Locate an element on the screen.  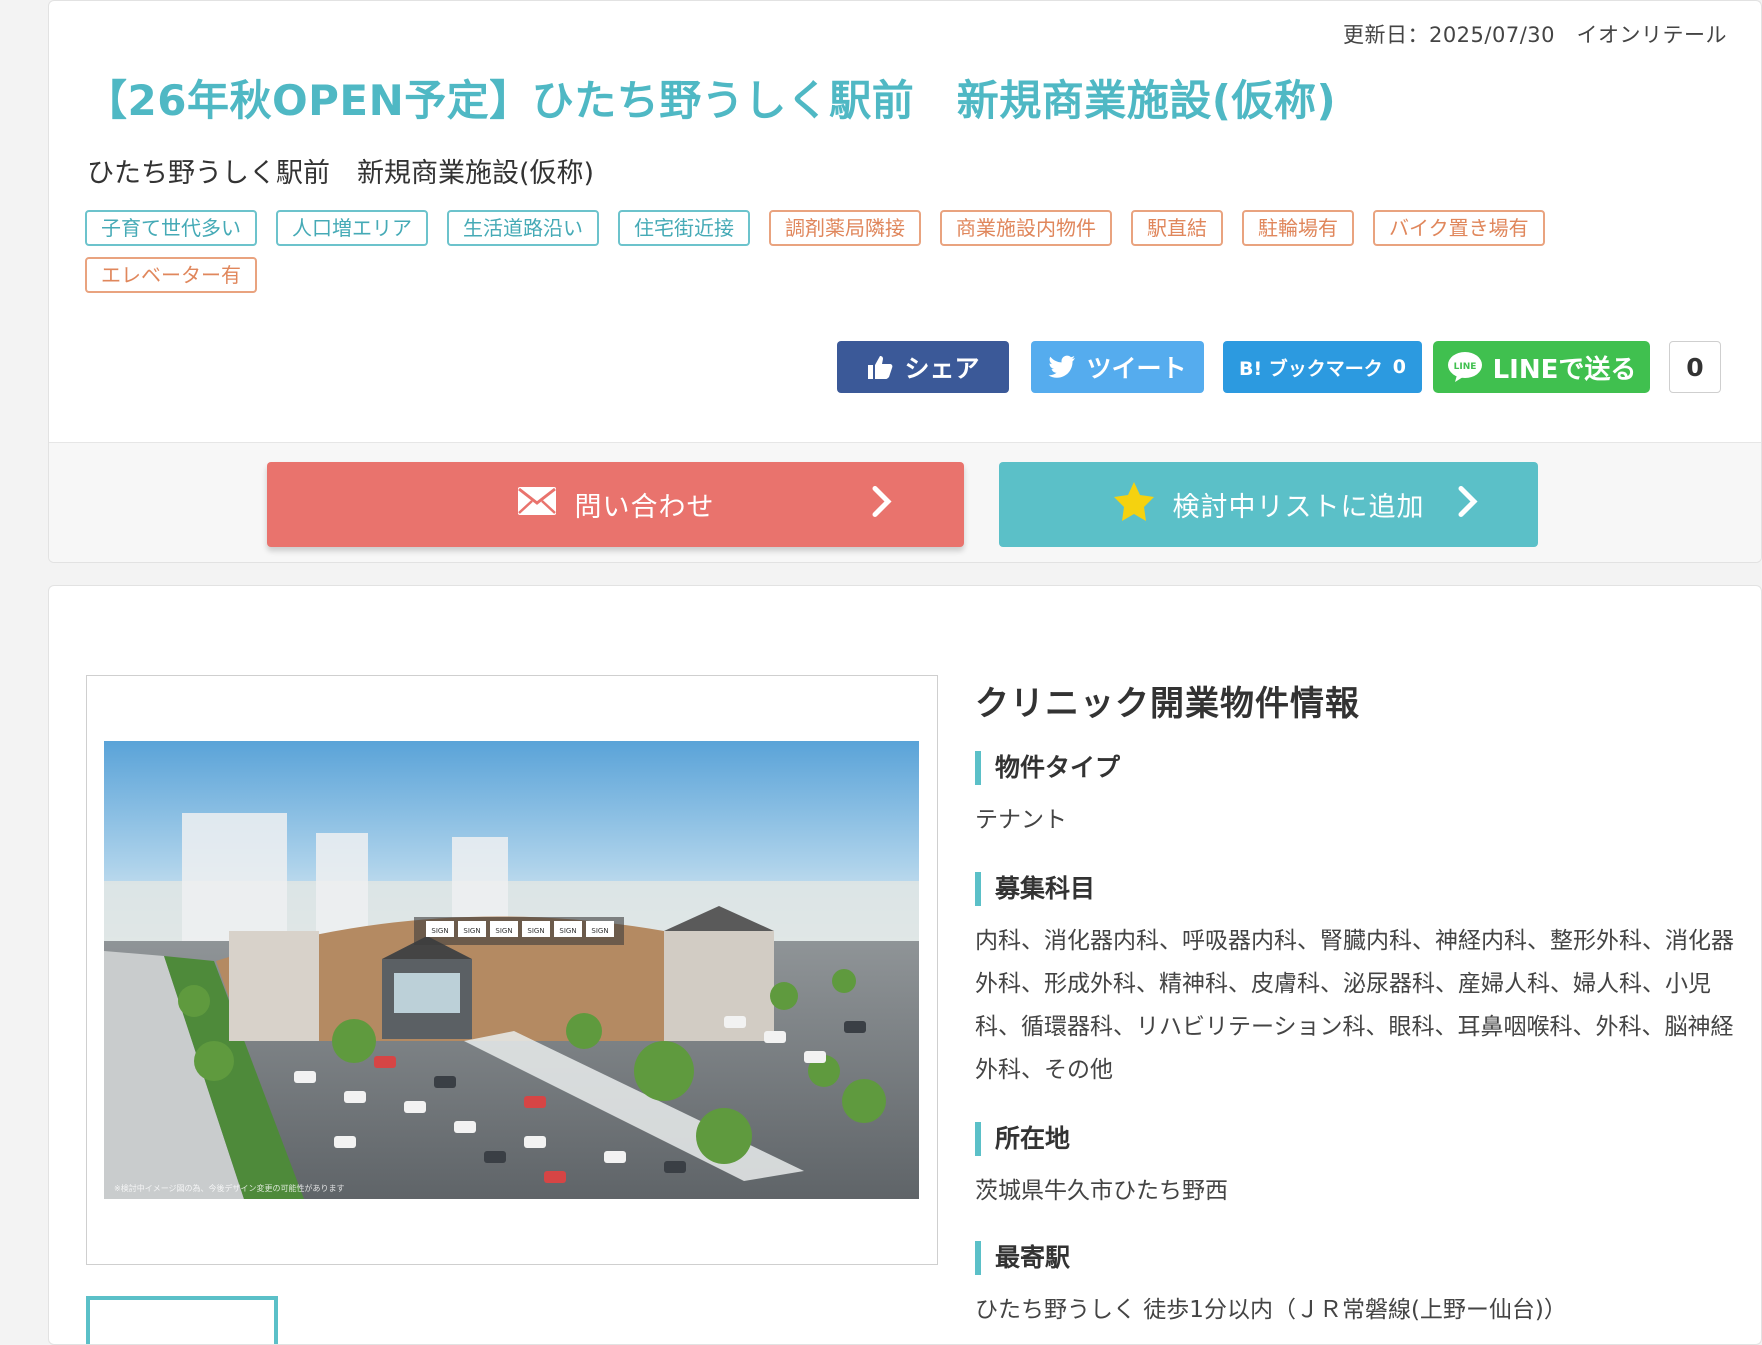
tag: 駐輪場有 is located at coordinates (1298, 228).